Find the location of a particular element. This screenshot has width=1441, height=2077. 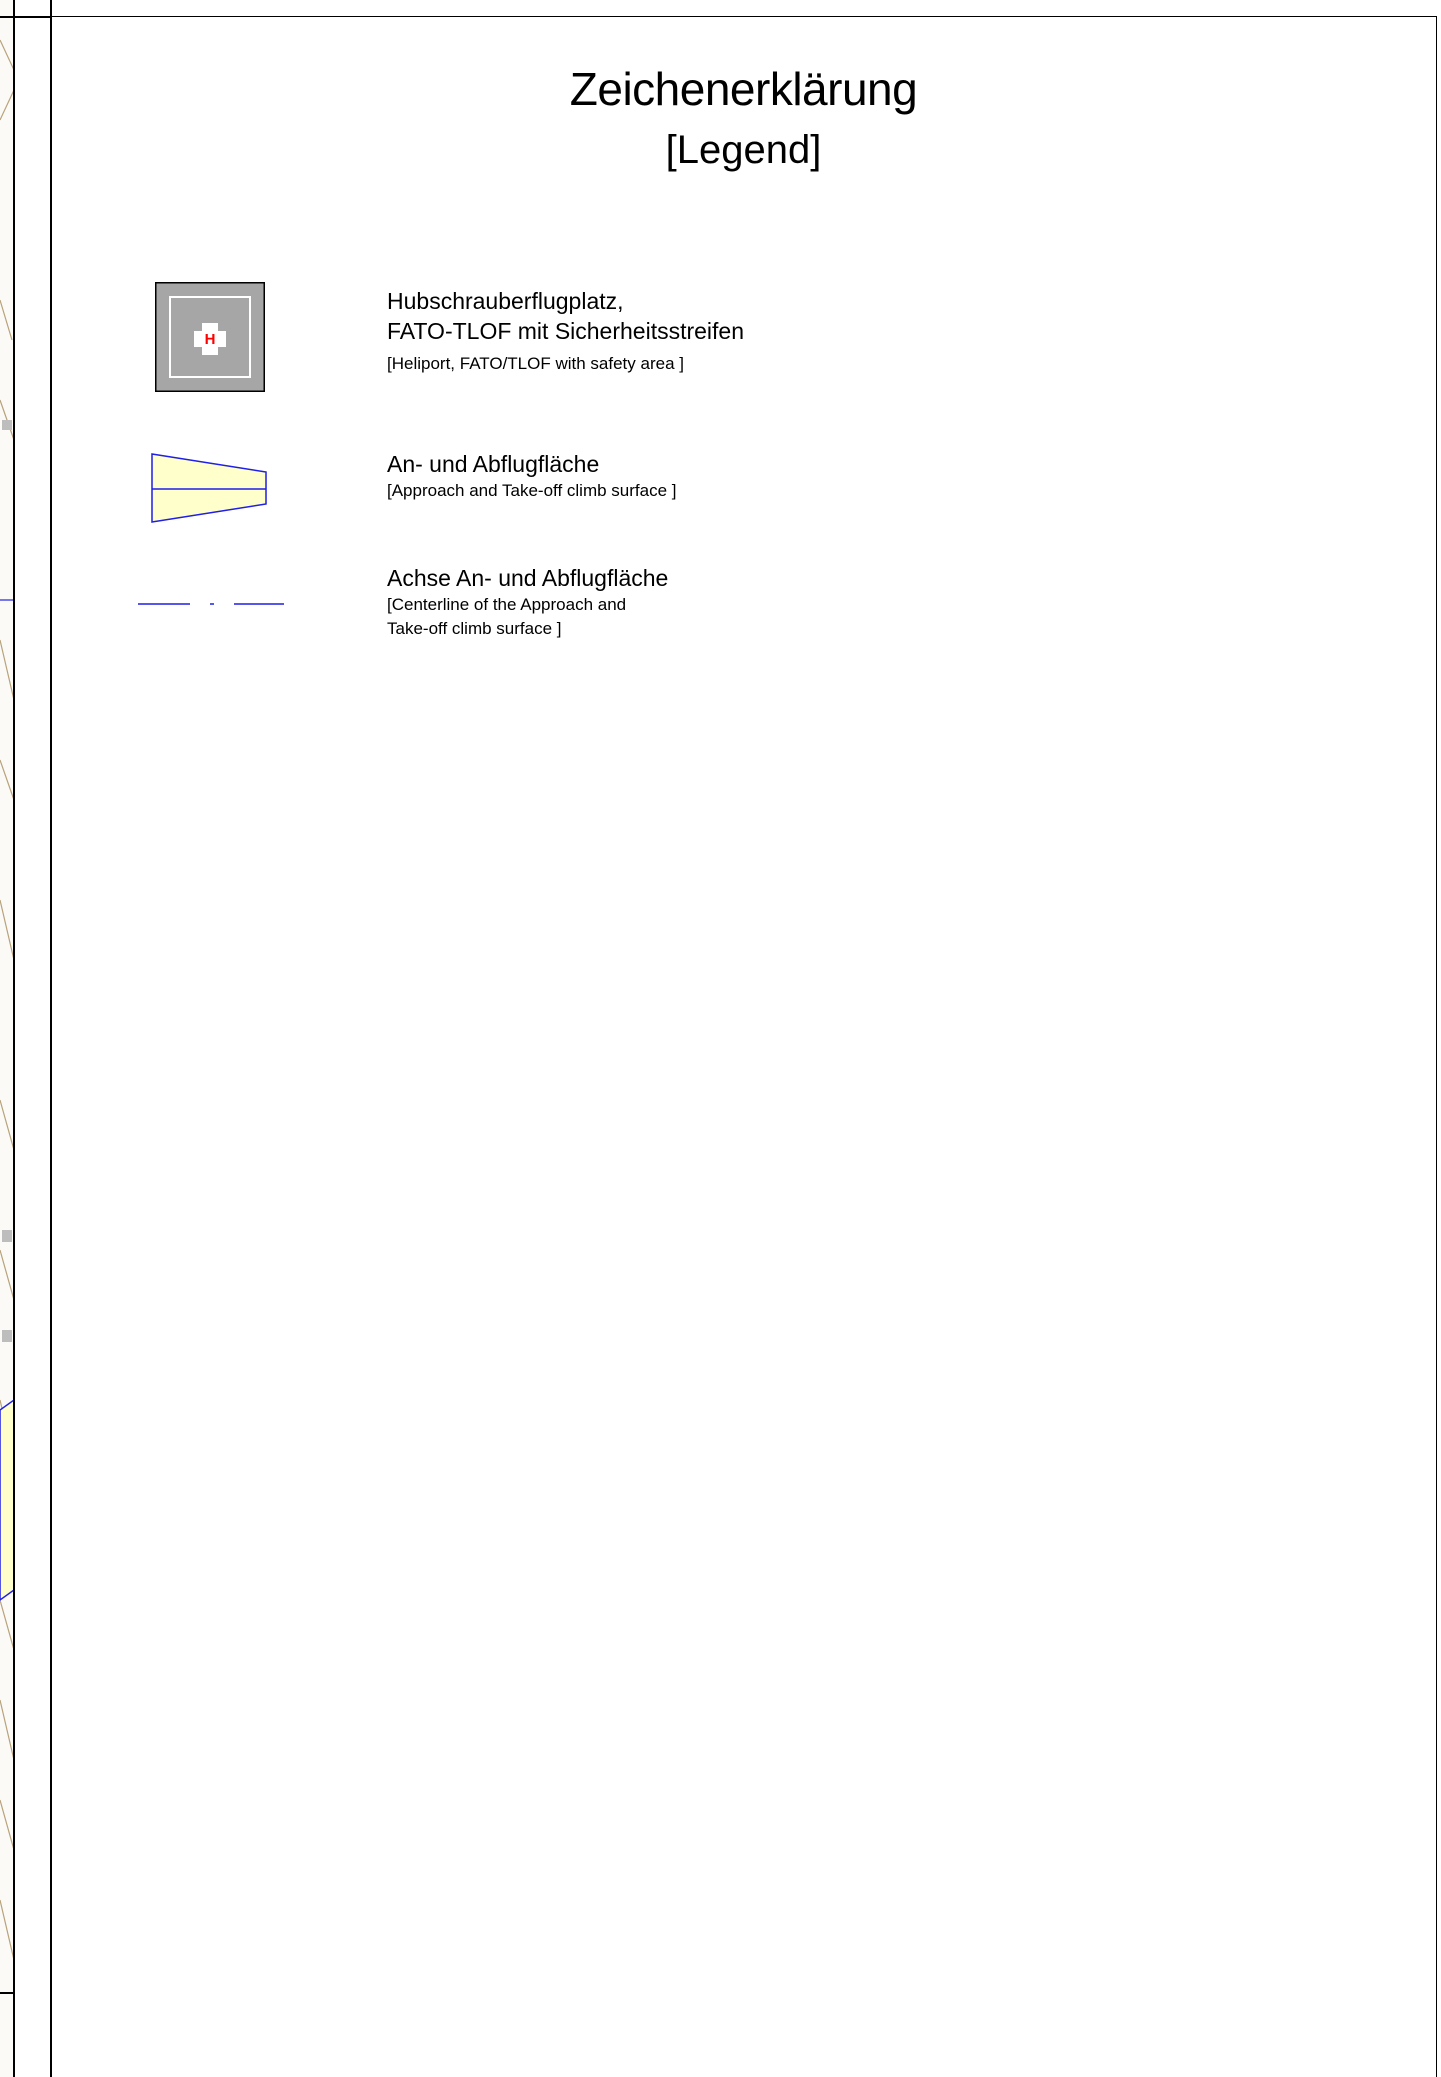

approach-label-en: [Approach and Take-off climb surface ] is located at coordinates (532, 490).